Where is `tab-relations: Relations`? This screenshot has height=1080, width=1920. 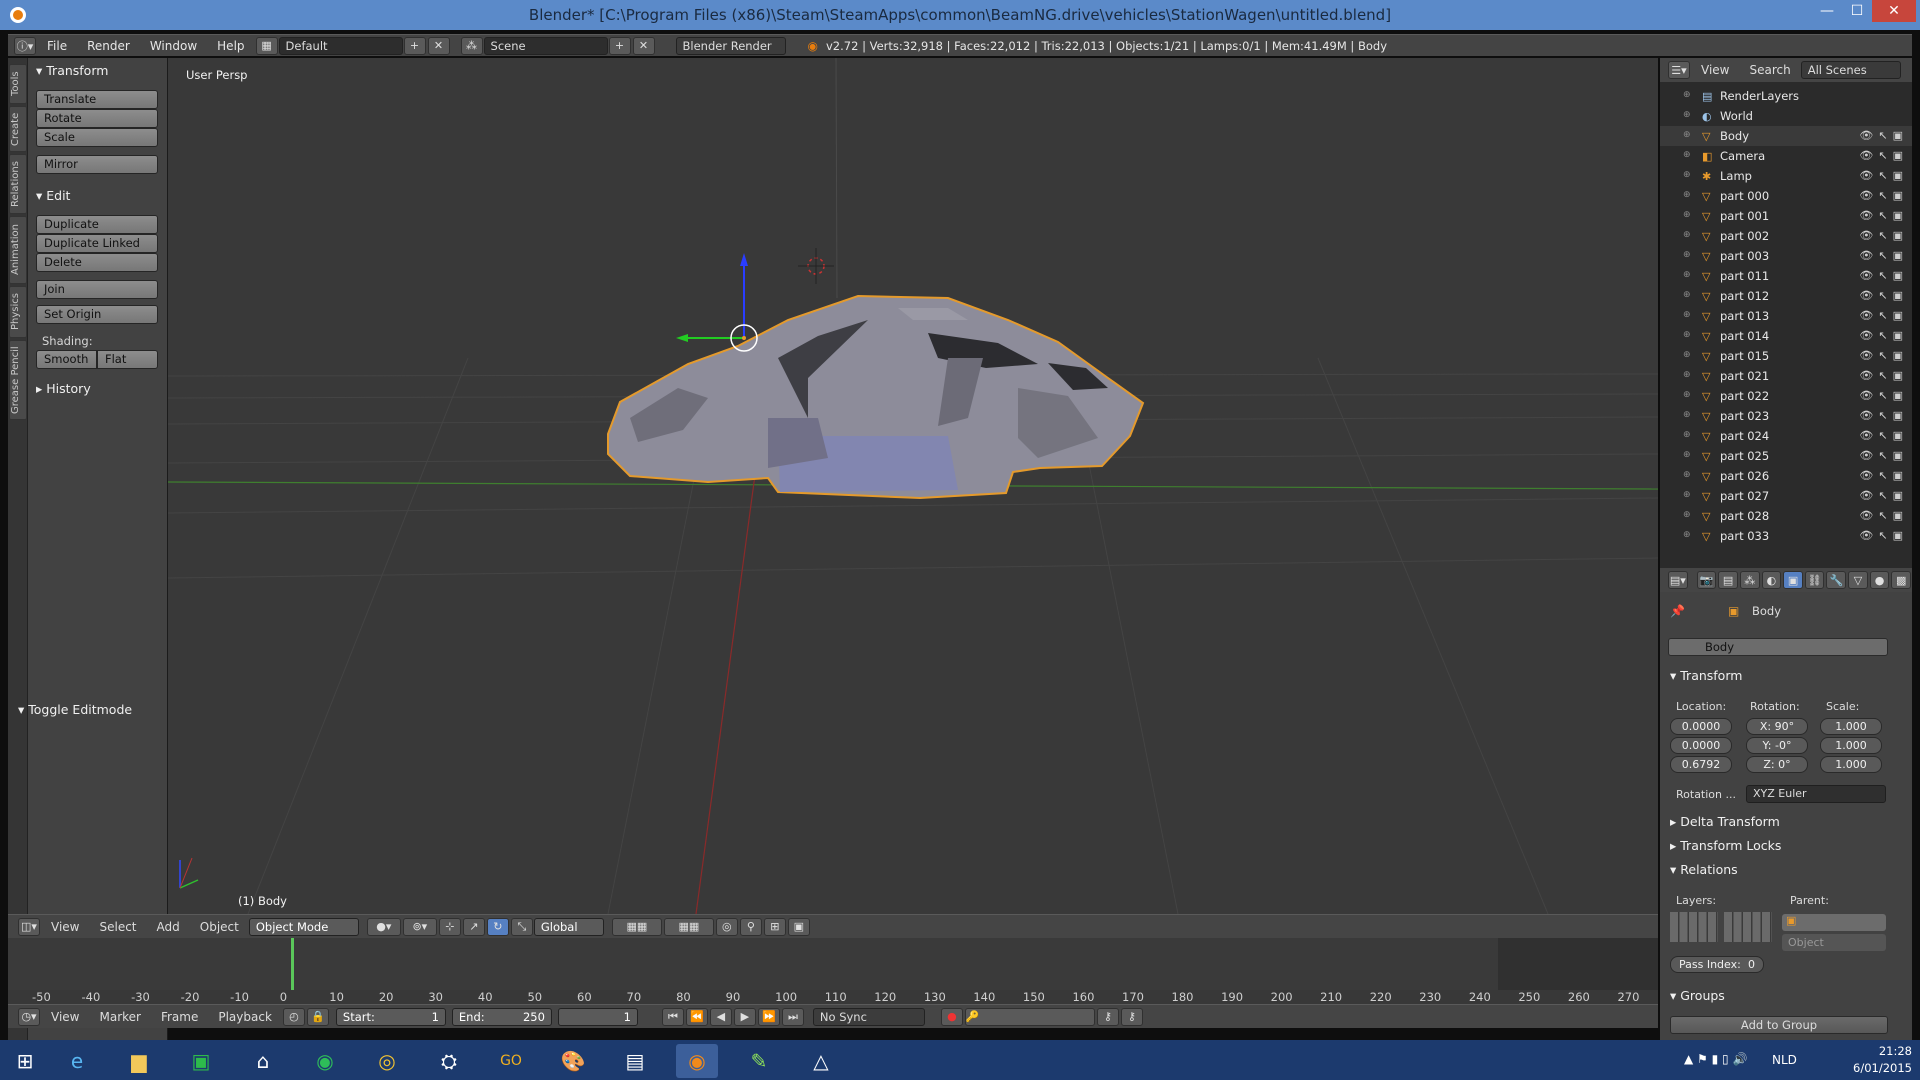
tab-relations: Relations is located at coordinates (18, 184).